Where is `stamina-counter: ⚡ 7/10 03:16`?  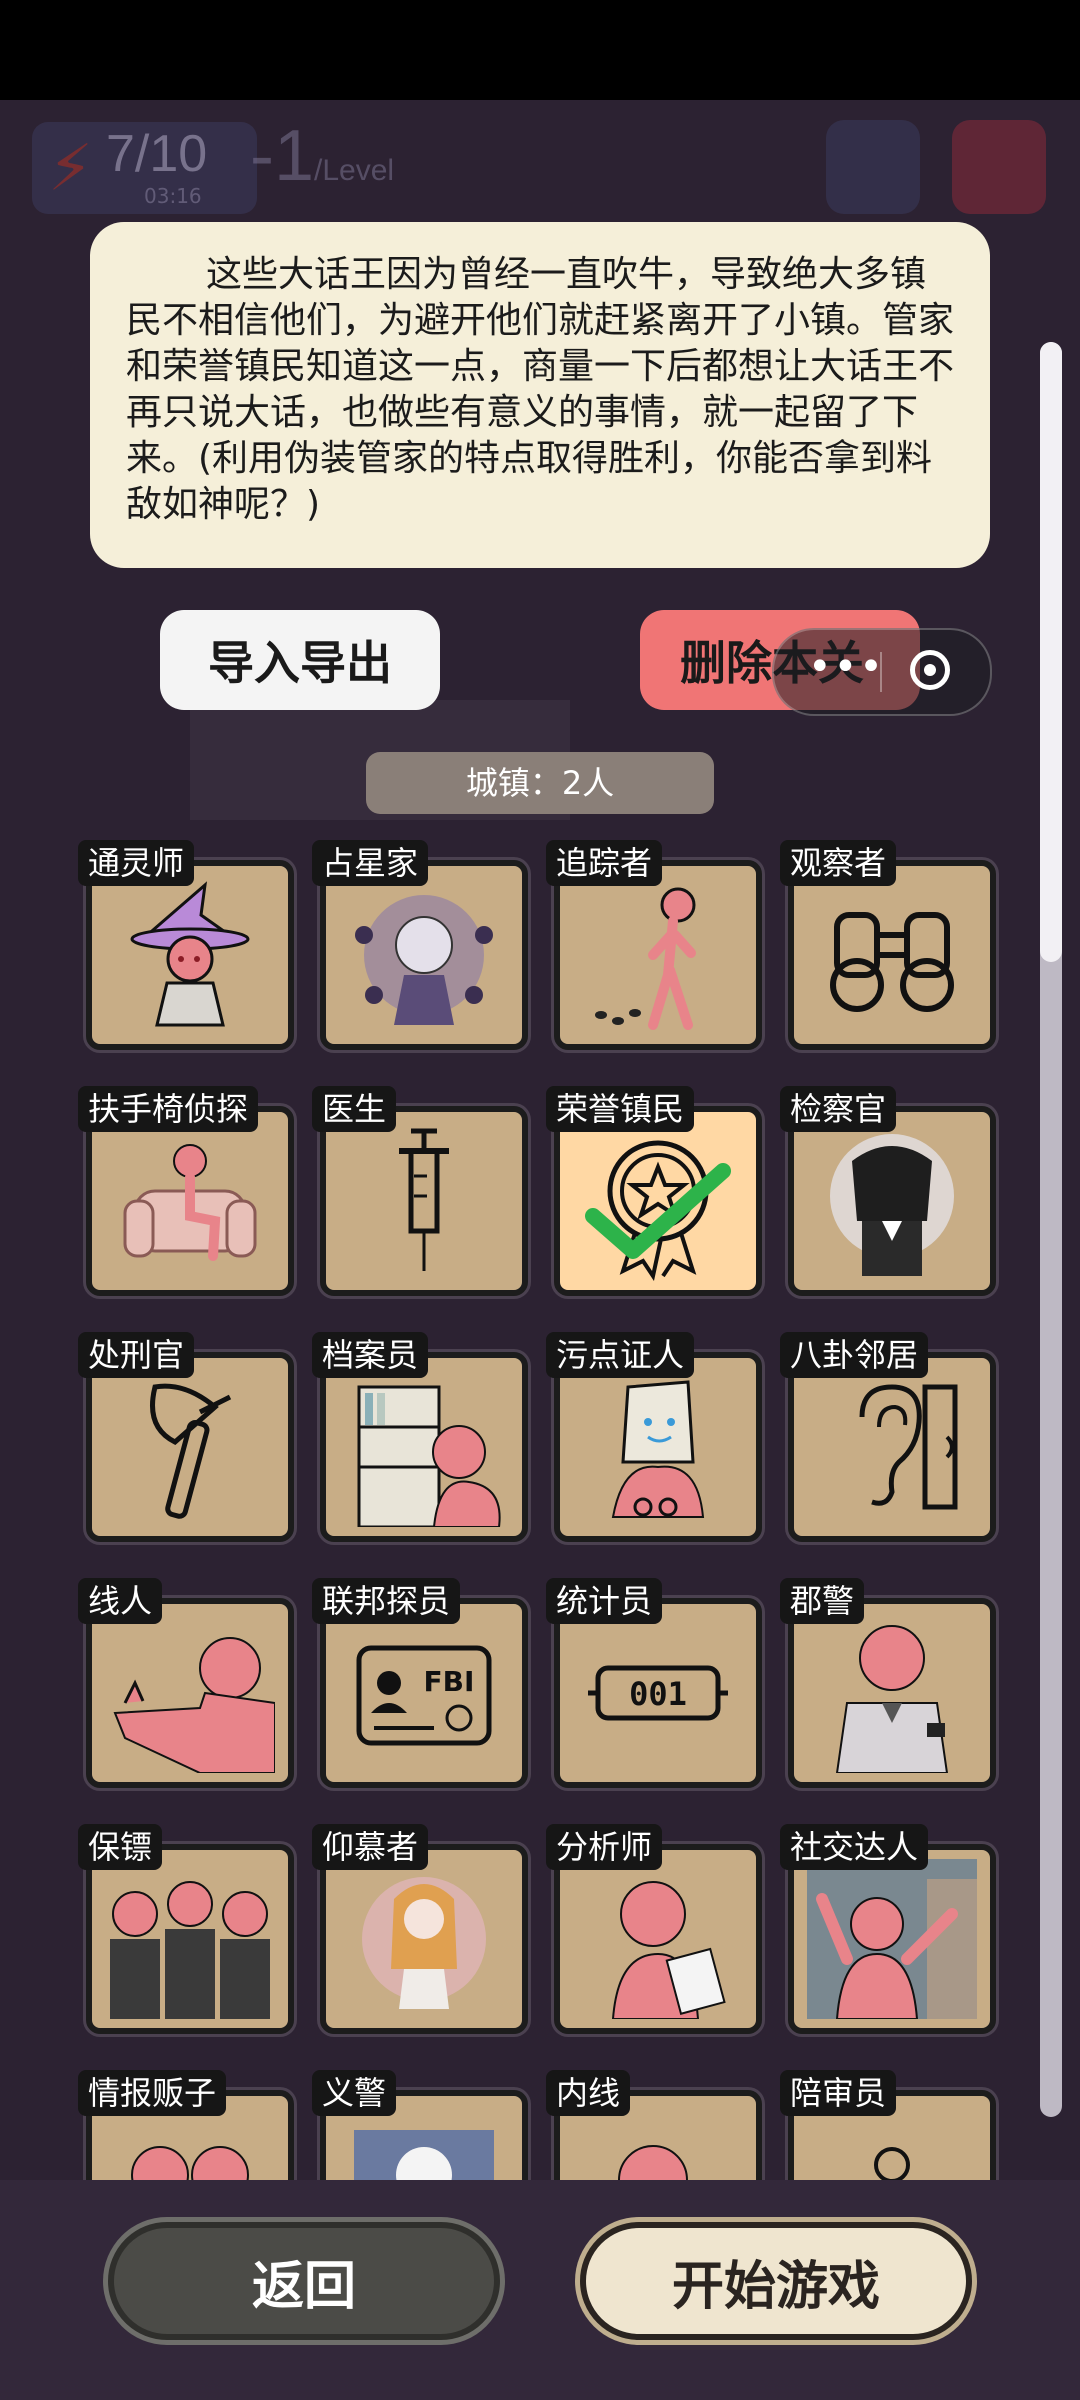
stamina-counter: ⚡ 7/10 03:16 is located at coordinates (144, 168).